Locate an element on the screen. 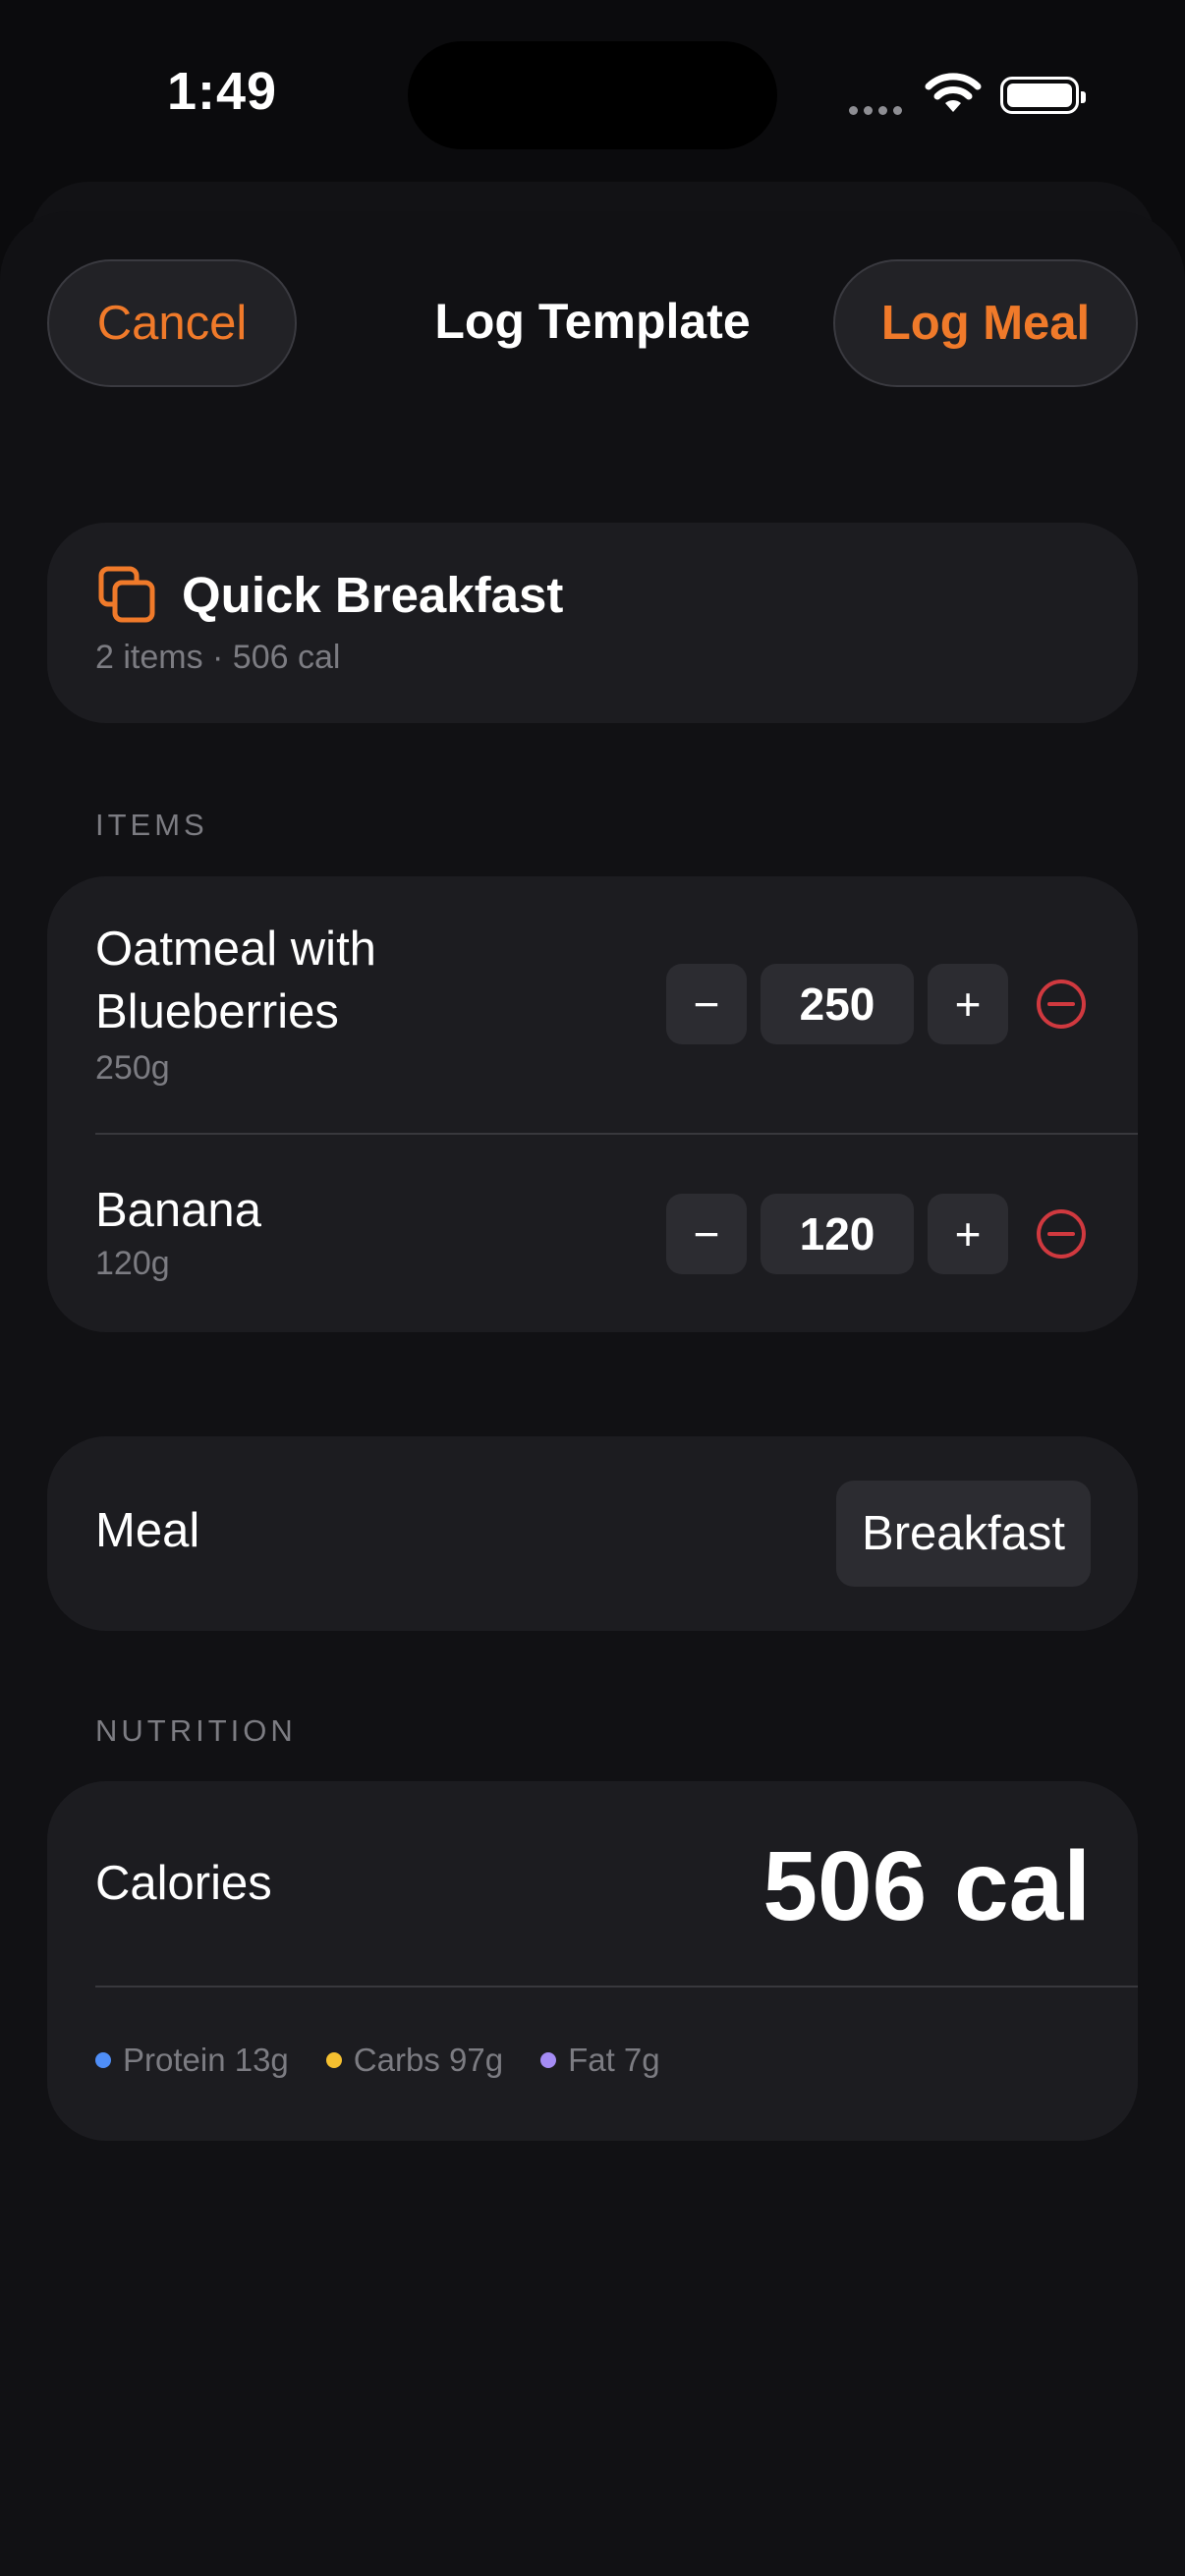 The height and width of the screenshot is (2576, 1185). calories-label: Calories is located at coordinates (184, 1883).